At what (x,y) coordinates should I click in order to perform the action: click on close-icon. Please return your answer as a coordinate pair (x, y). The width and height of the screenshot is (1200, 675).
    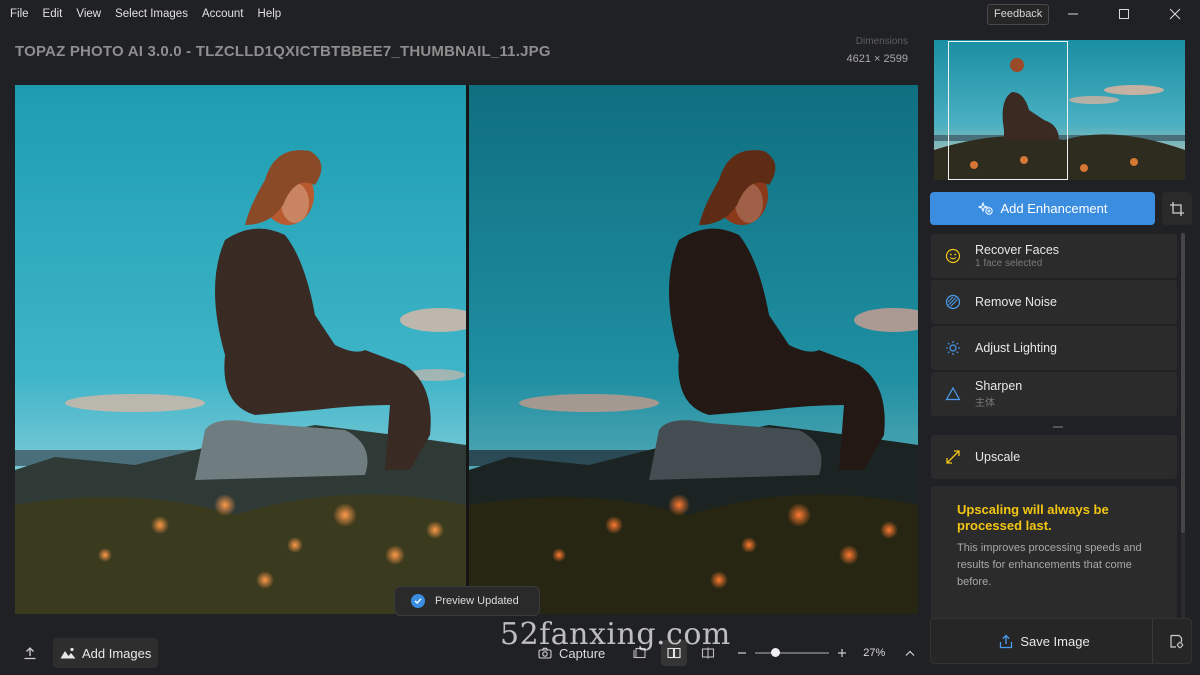
    Looking at the image, I should click on (1175, 14).